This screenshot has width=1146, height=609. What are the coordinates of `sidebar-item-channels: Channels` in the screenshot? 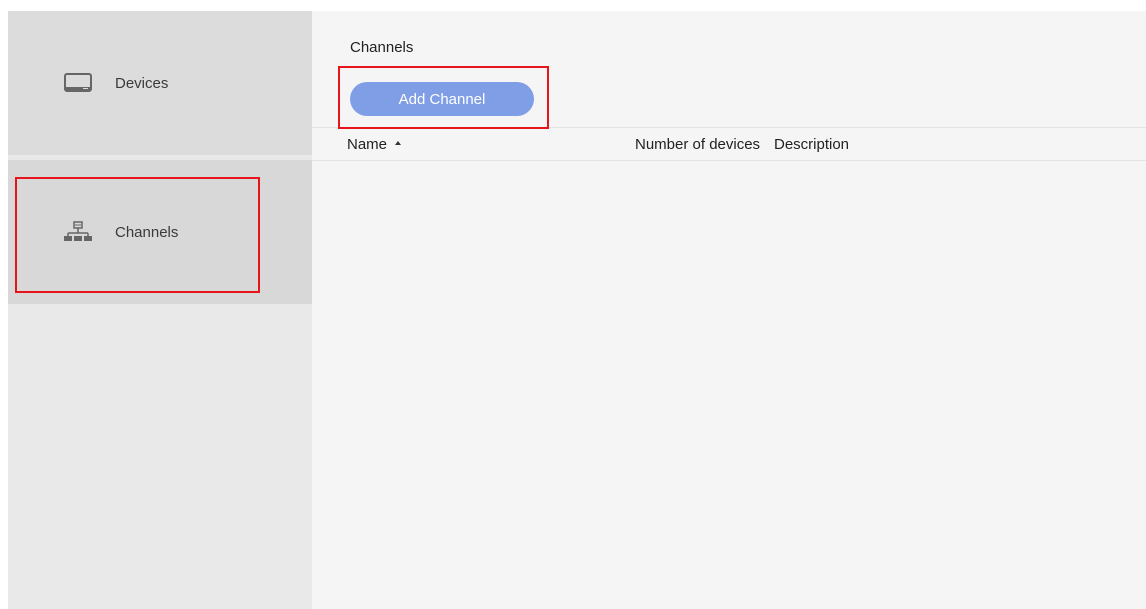 It's located at (160, 232).